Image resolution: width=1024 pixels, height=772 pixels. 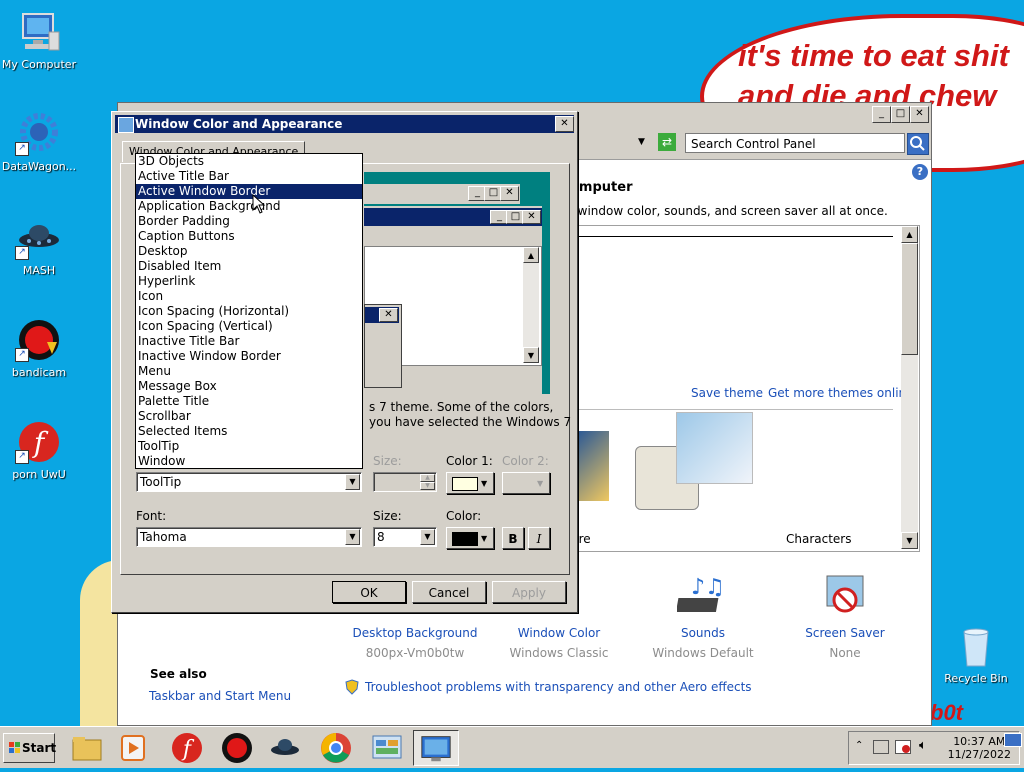 What do you see at coordinates (249, 401) in the screenshot?
I see `dropdown-option: Palette Title` at bounding box center [249, 401].